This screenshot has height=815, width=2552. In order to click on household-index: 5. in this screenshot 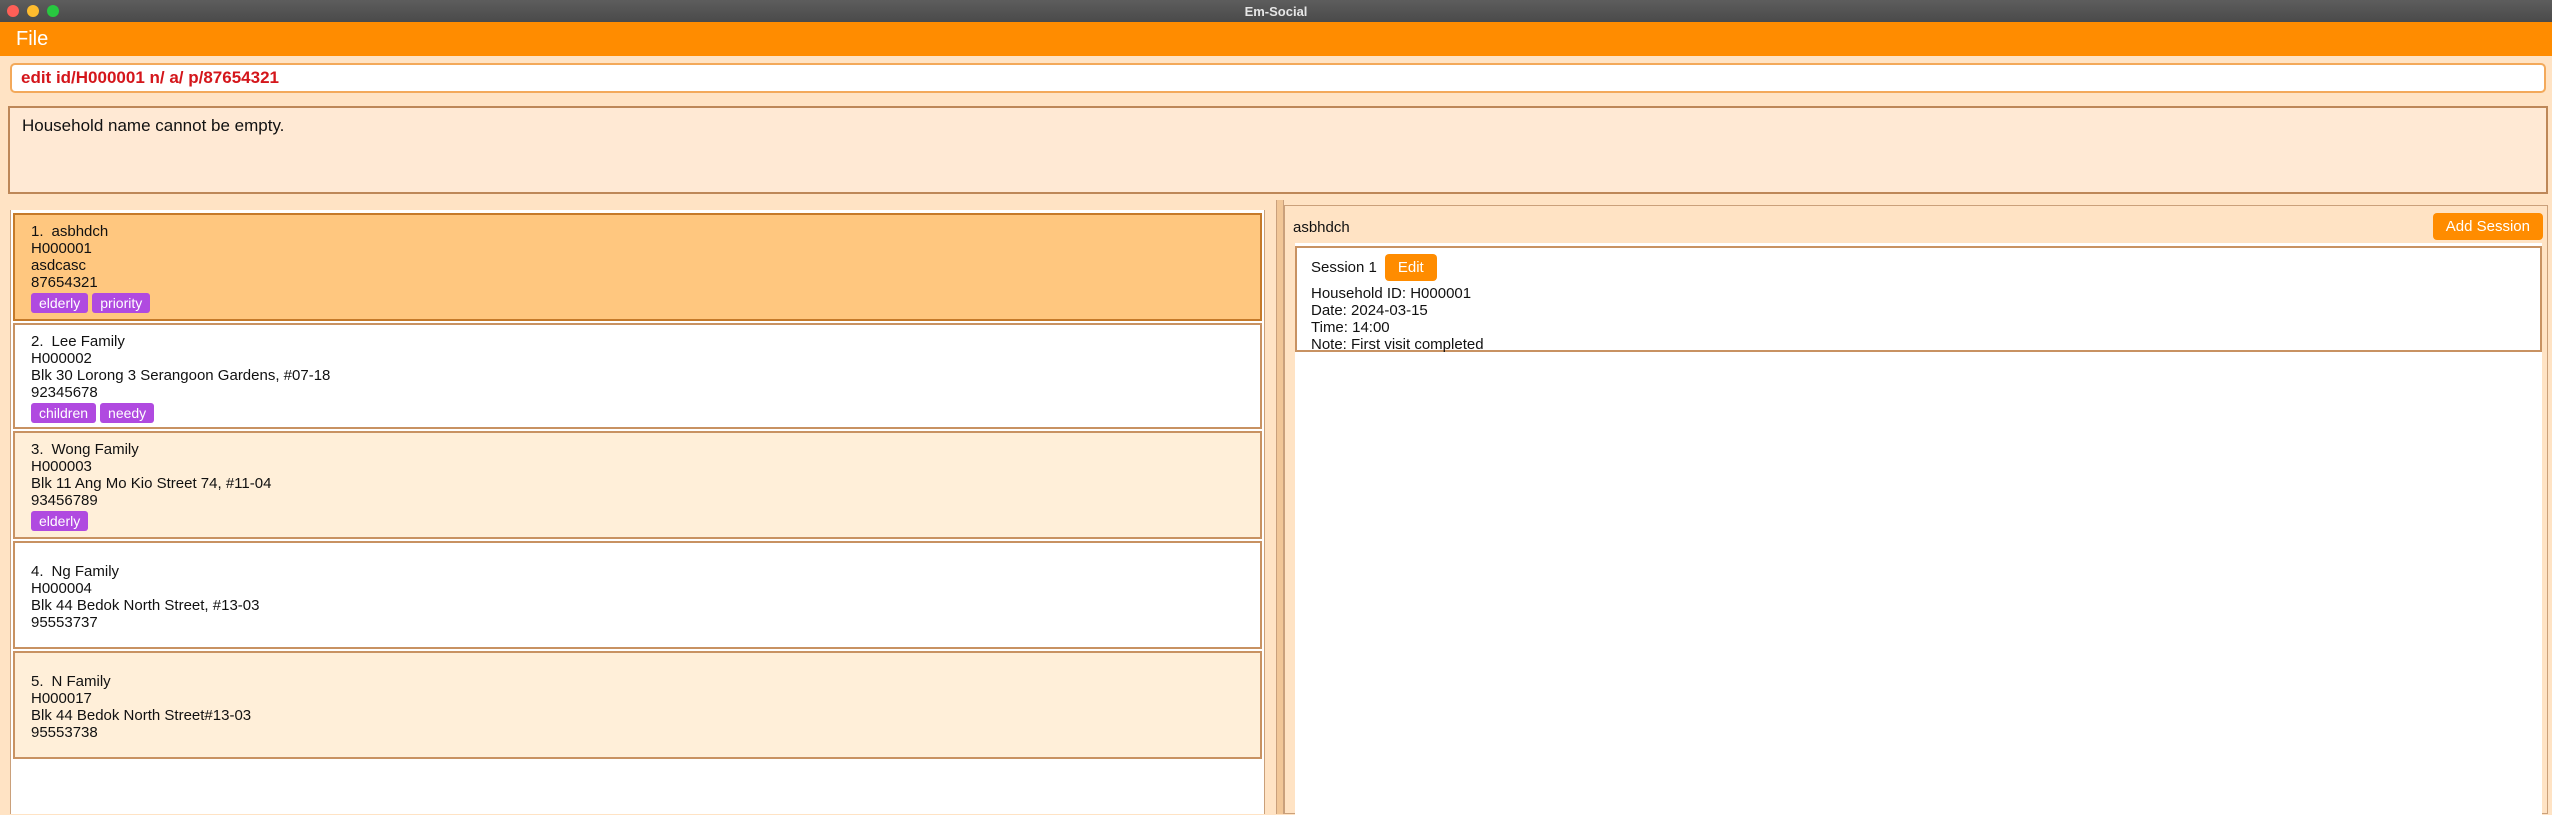, I will do `click(37, 681)`.